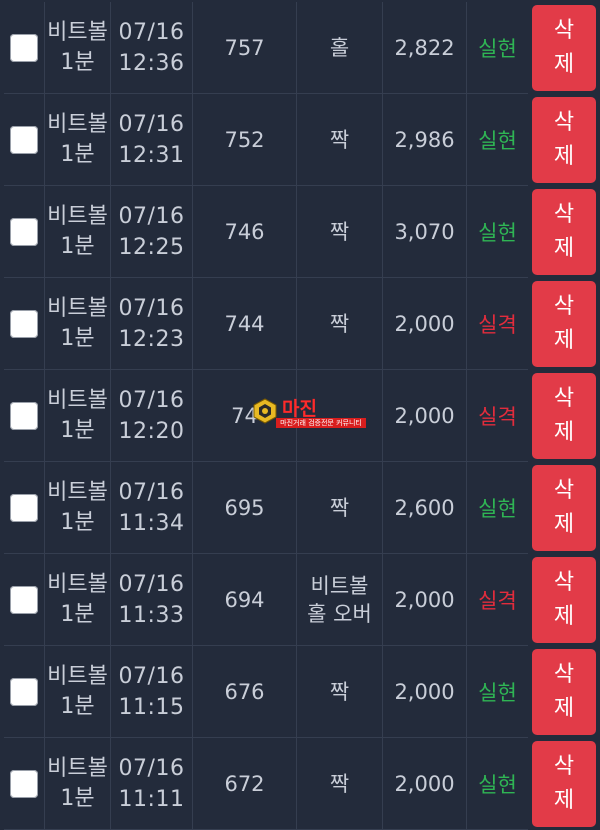 This screenshot has height=830, width=600. I want to click on bet-amount: 2,600, so click(424, 508).